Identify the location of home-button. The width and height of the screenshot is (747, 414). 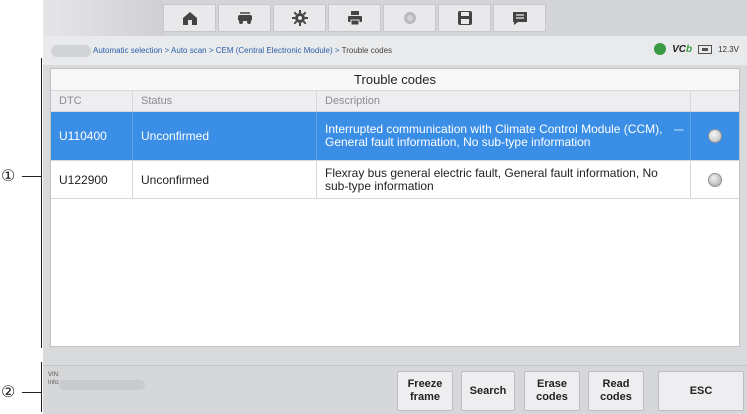
(189, 18).